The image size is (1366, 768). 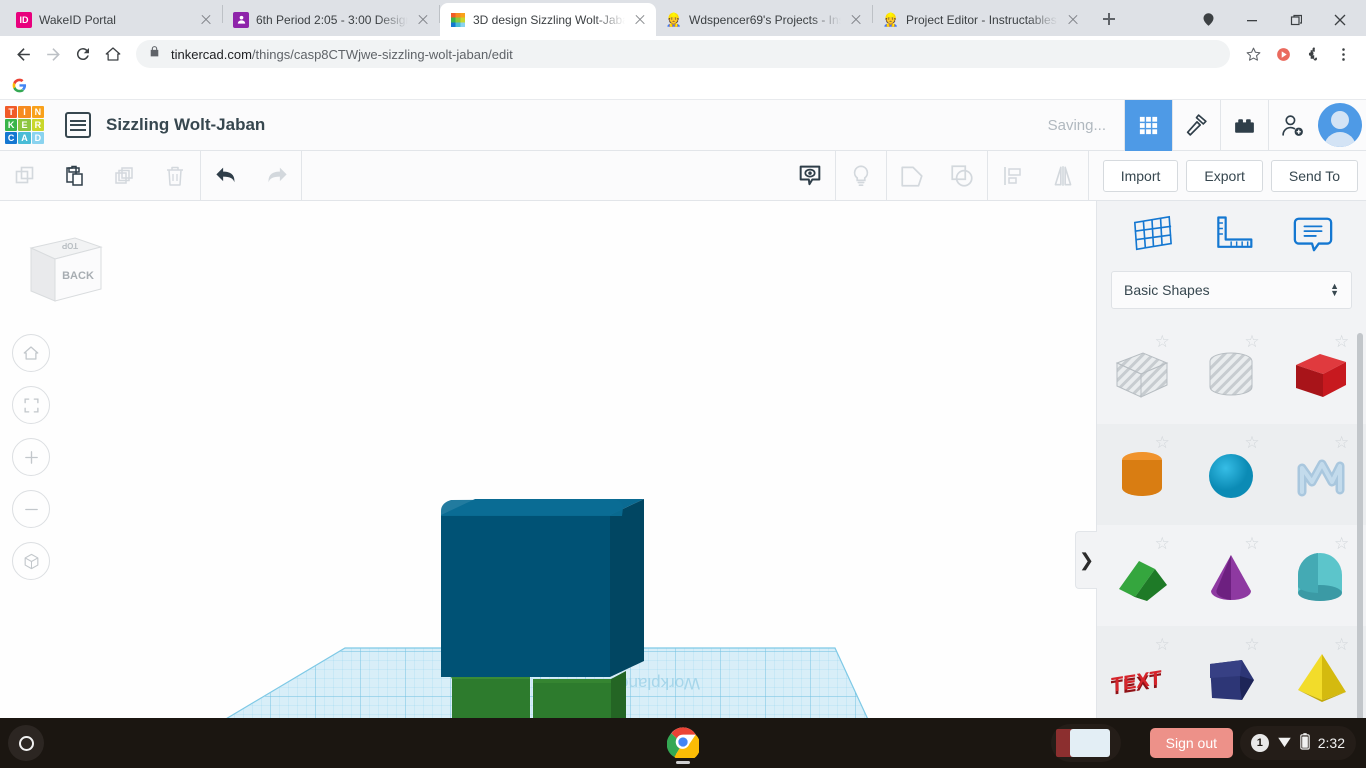 I want to click on browser-tab-4: 👷 Project Editor - Instructables, so click(x=981, y=19).